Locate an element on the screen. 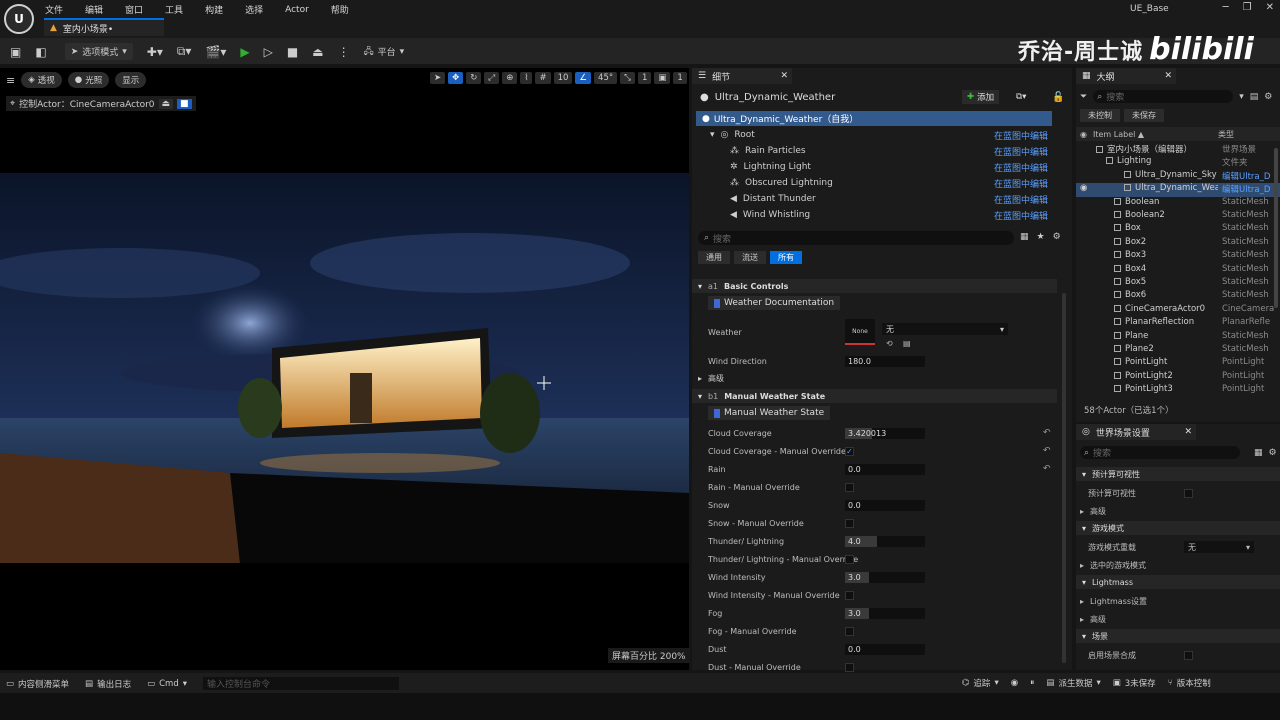 The height and width of the screenshot is (720, 1280). component-self: ● Ultra_Dynamic_Weather（自我） is located at coordinates (874, 118).